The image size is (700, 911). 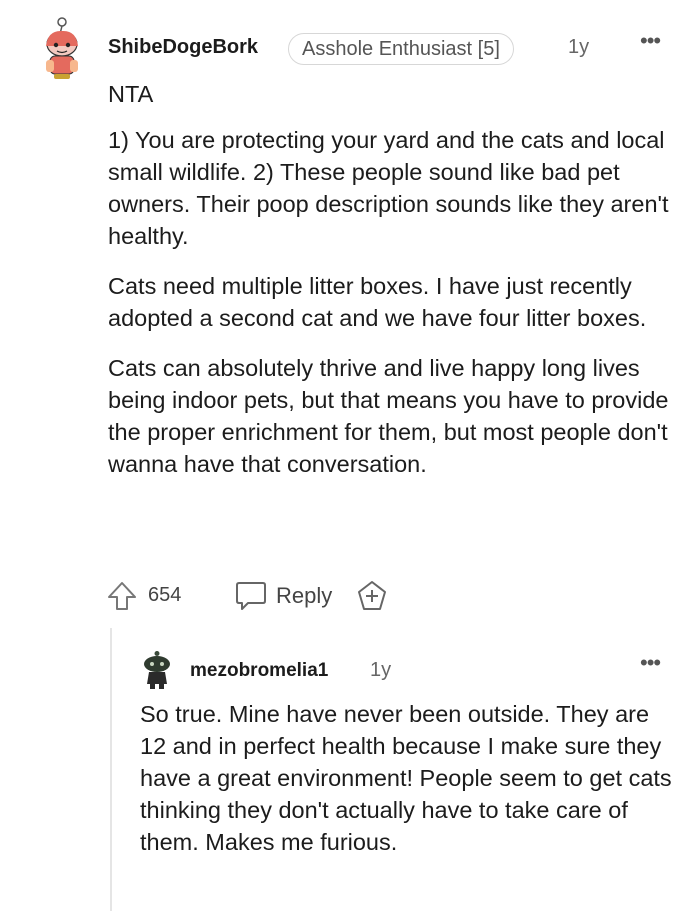 I want to click on upvote-arrow-icon, so click(x=122, y=596).